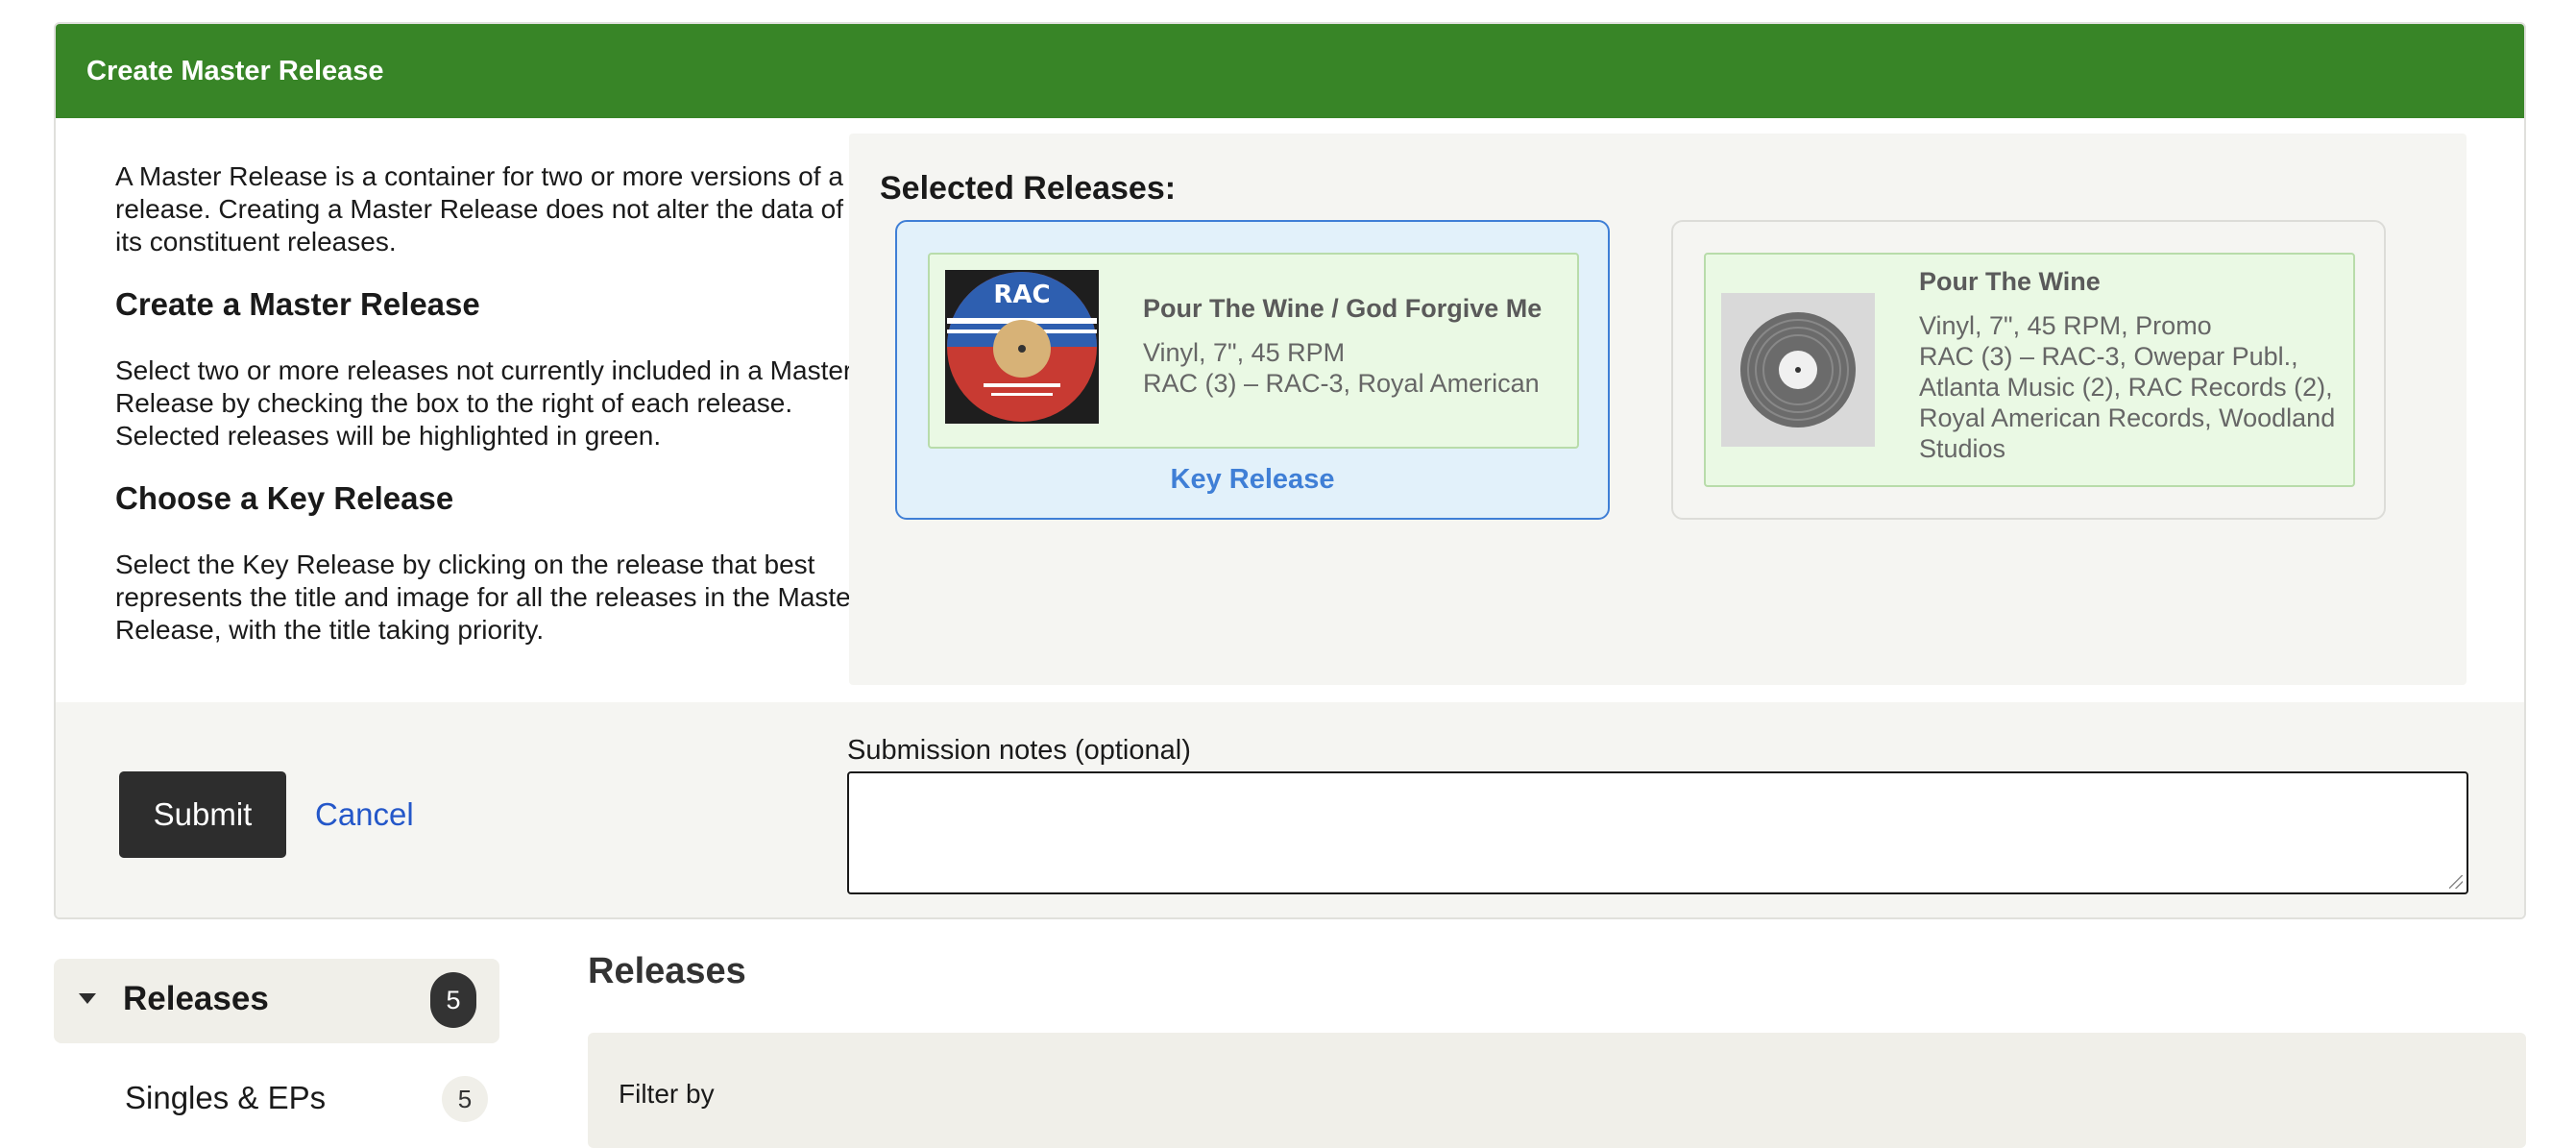 The width and height of the screenshot is (2576, 1148). What do you see at coordinates (2456, 882) in the screenshot?
I see `resize-handle-icon` at bounding box center [2456, 882].